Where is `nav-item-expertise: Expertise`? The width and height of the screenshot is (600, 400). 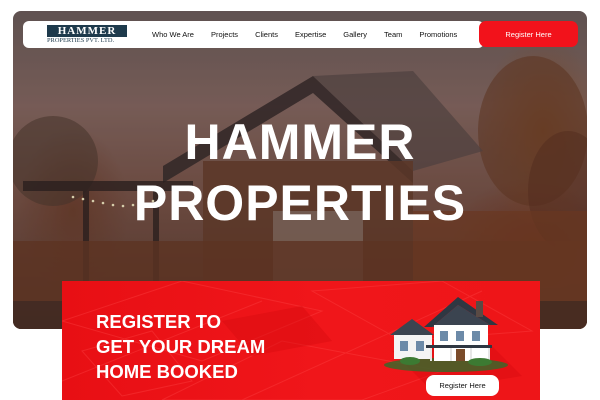 nav-item-expertise: Expertise is located at coordinates (310, 34).